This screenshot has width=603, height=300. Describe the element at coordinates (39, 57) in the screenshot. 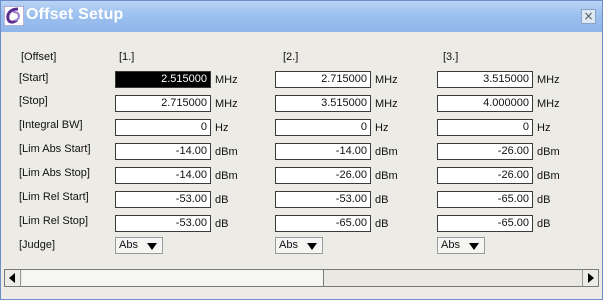

I see `label-offset: [Offset]` at that location.